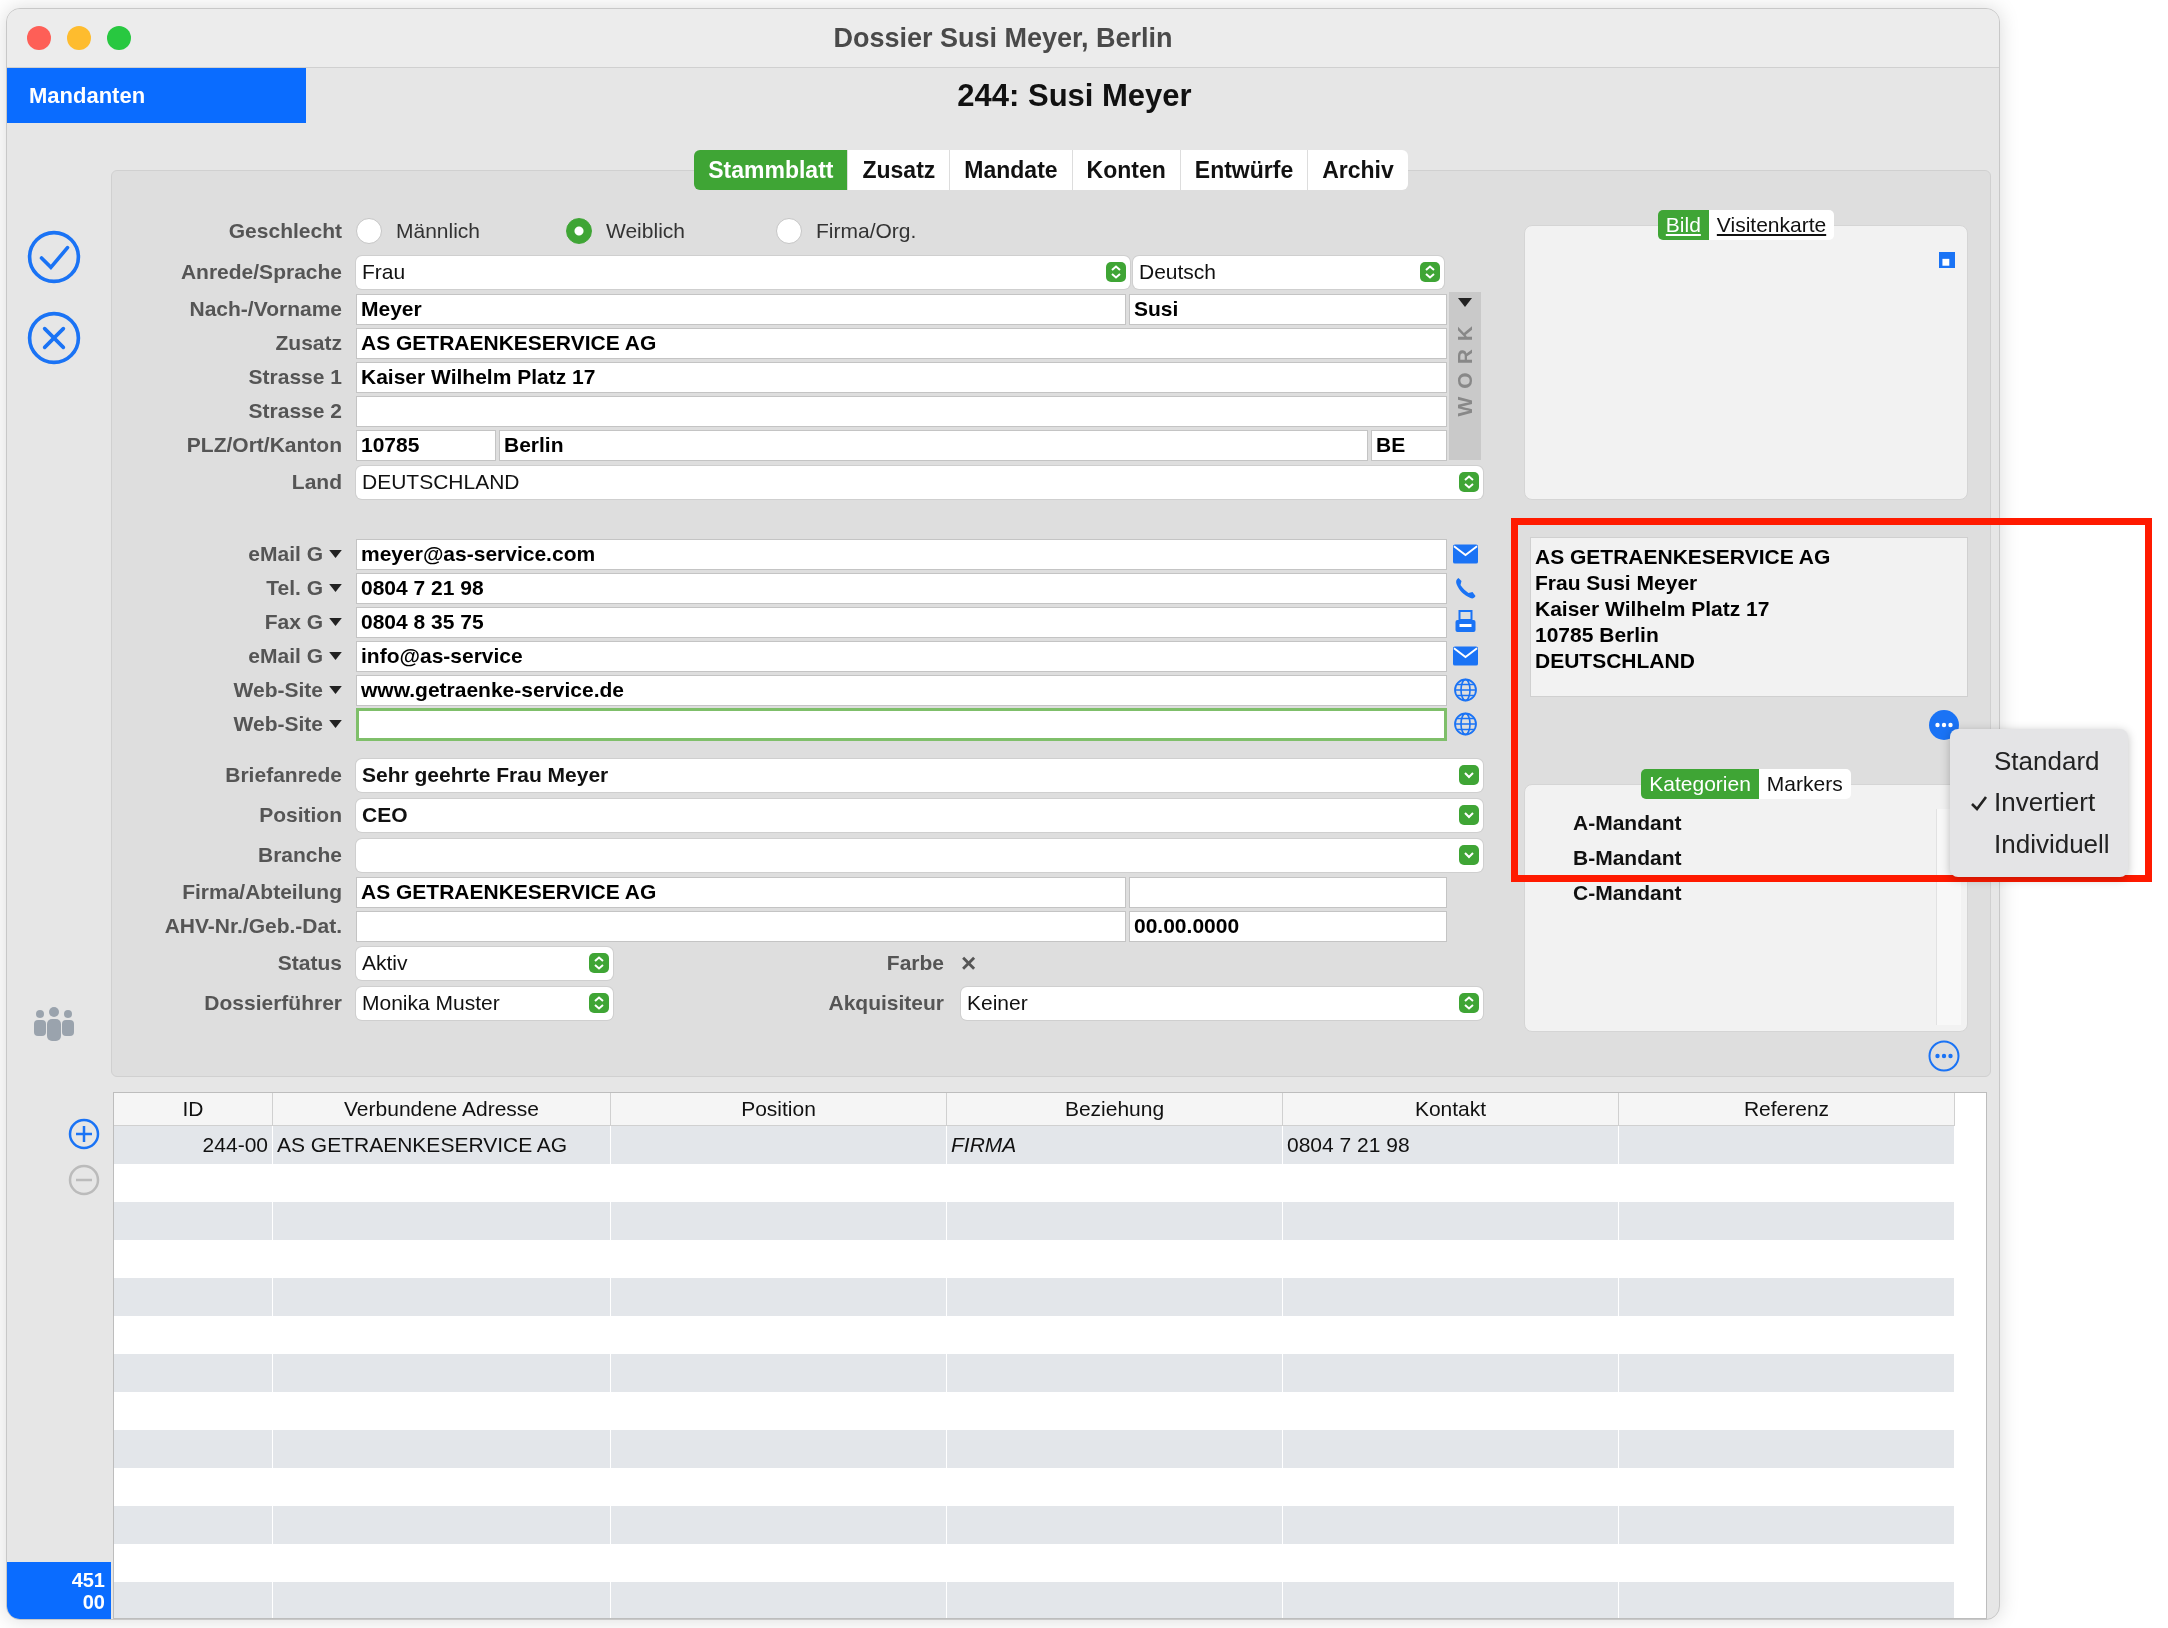  I want to click on text-field: BE, so click(1409, 445).